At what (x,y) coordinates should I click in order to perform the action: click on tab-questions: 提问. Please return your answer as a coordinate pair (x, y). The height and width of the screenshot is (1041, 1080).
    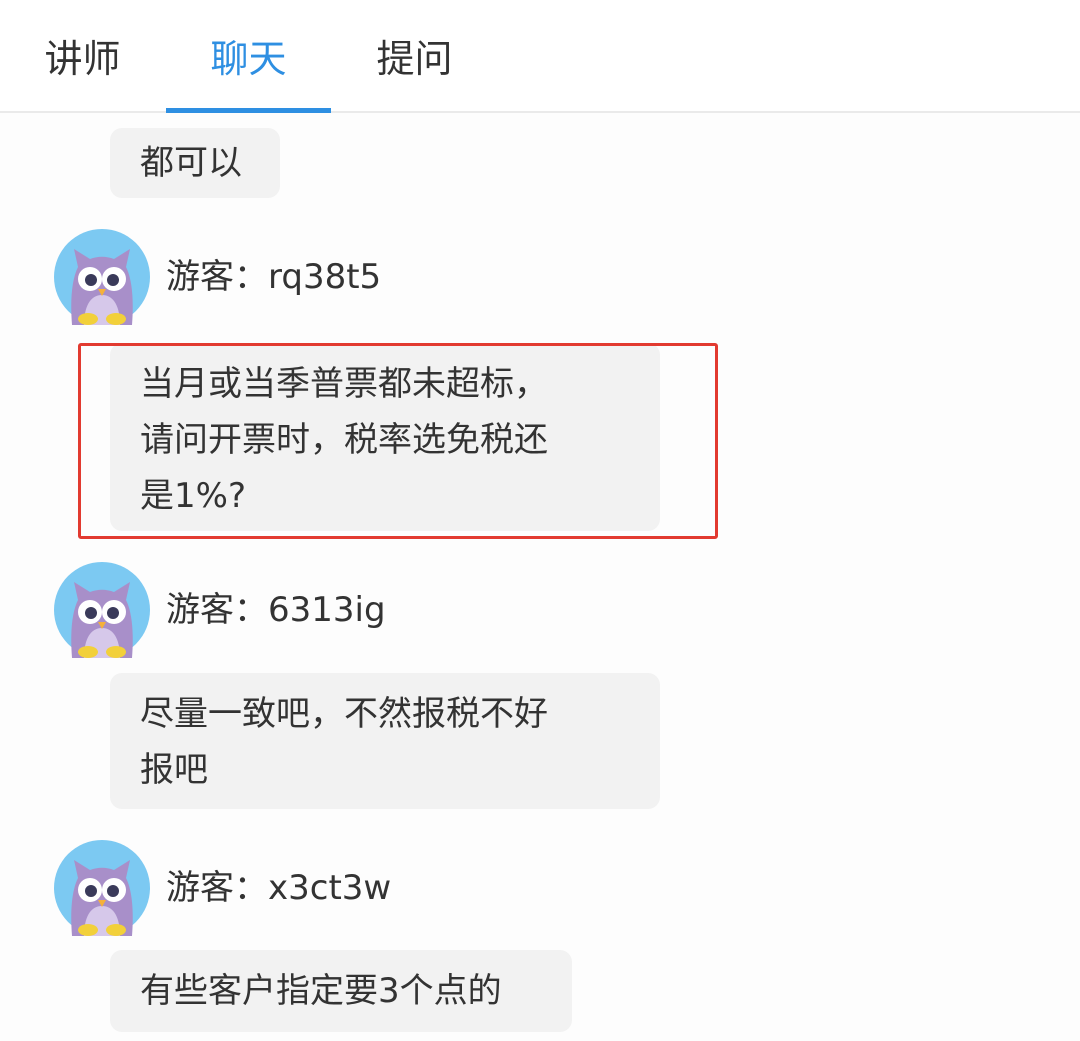
    Looking at the image, I should click on (414, 55).